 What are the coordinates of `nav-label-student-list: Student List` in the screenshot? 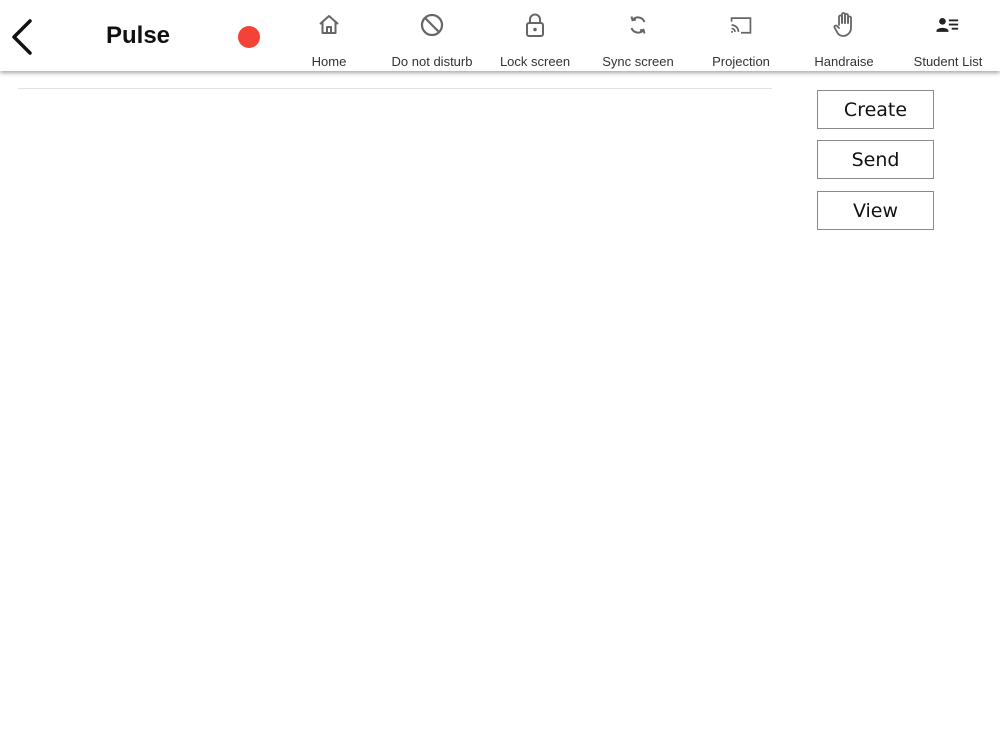 It's located at (948, 61).